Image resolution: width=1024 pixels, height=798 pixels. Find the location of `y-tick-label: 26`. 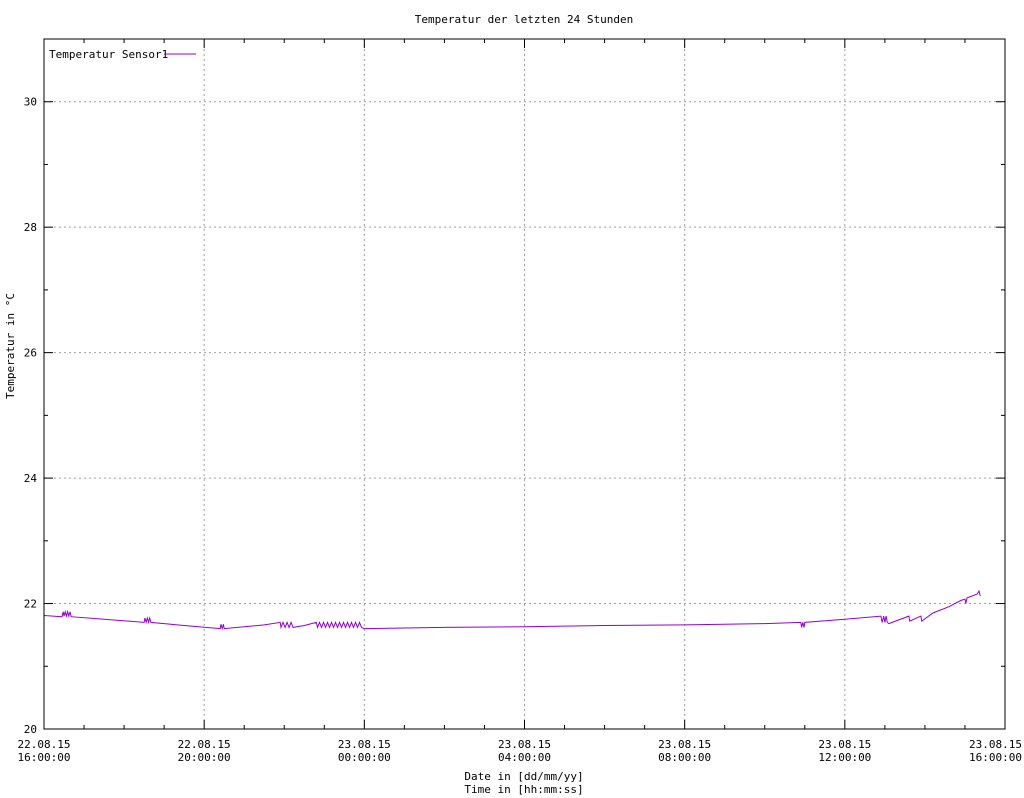

y-tick-label: 26 is located at coordinates (30, 353).